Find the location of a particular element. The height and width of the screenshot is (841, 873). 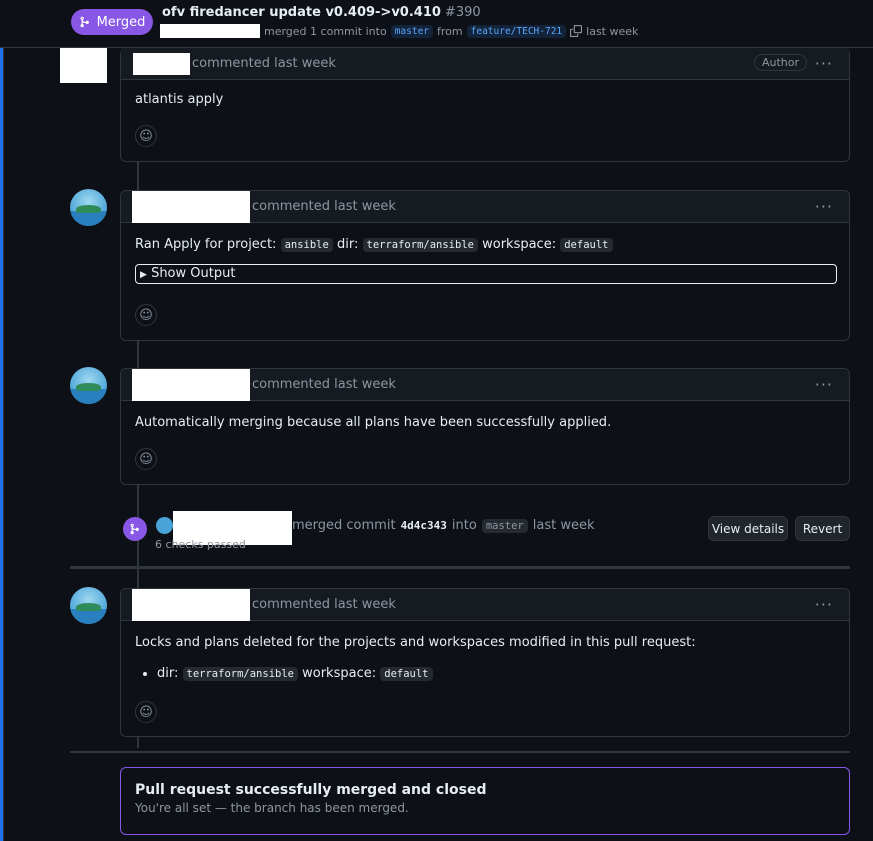

left-edge-border is located at coordinates (3, 420).